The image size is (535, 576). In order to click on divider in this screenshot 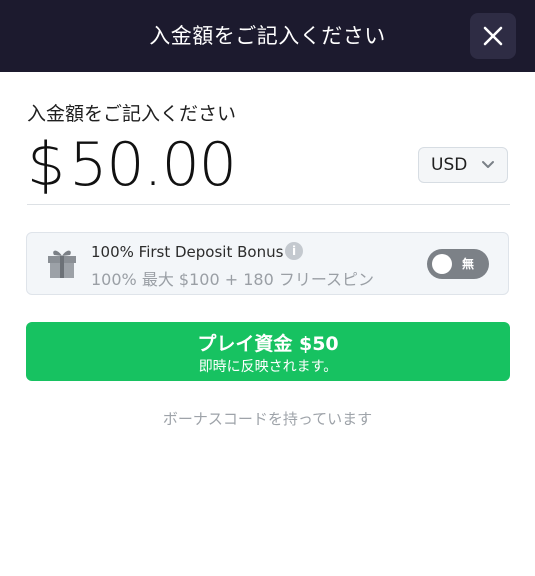, I will do `click(268, 204)`.